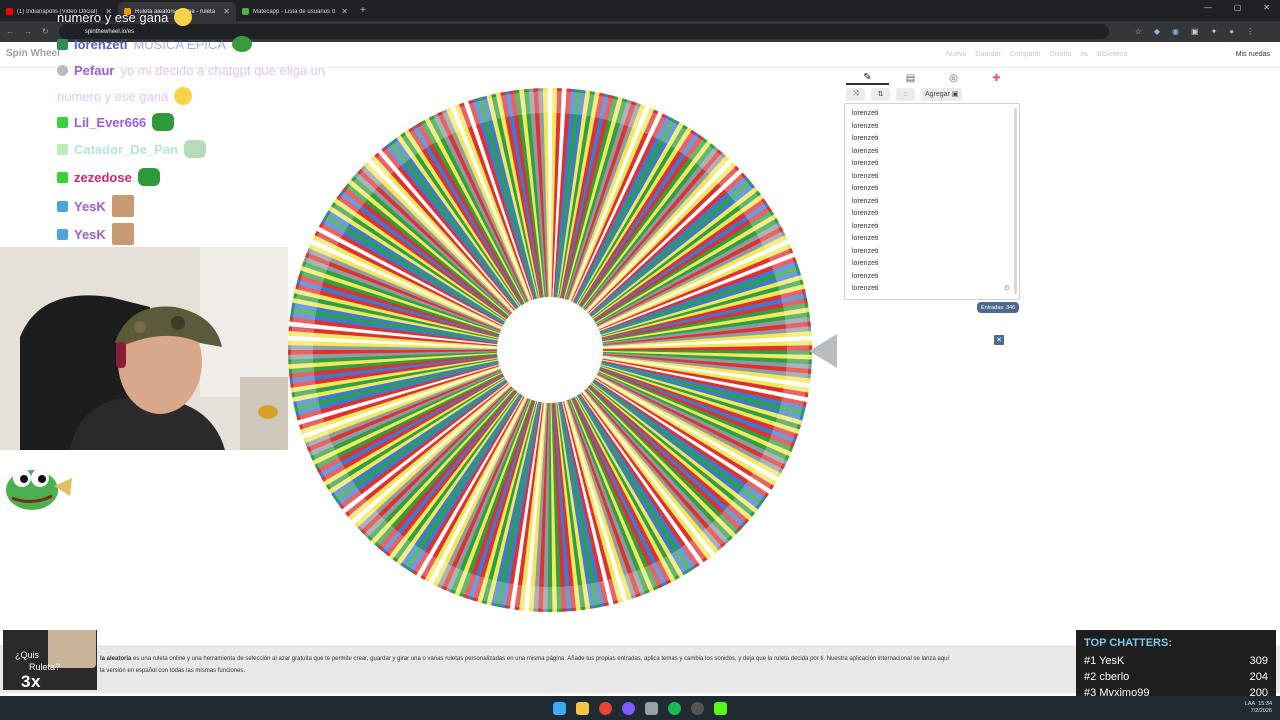 This screenshot has height=720, width=1280. Describe the element at coordinates (10, 31) in the screenshot. I see `back-icon: ←` at that location.